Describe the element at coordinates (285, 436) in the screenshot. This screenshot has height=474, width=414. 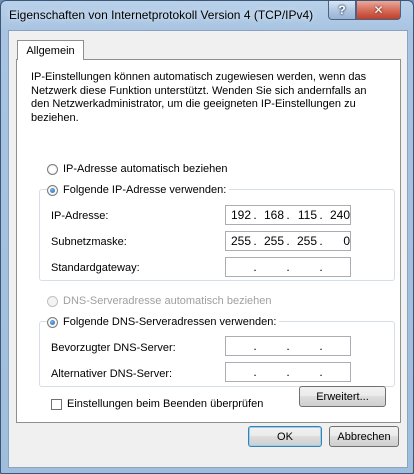
I see `ok-button: OK` at that location.